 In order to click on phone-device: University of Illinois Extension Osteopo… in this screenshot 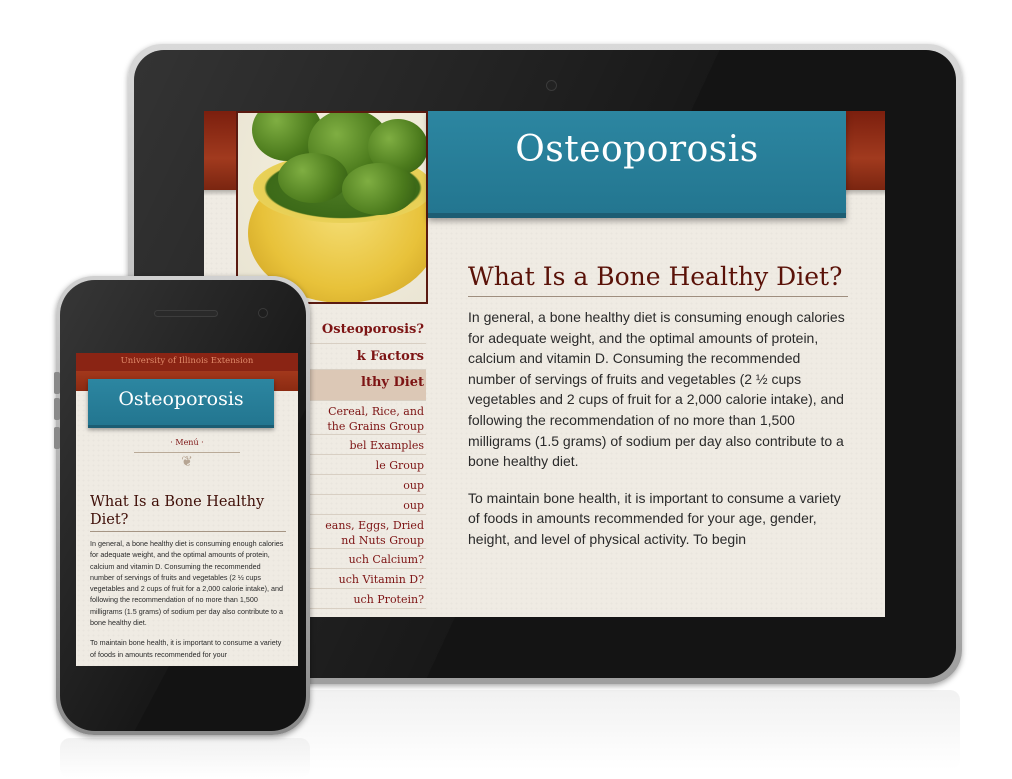, I will do `click(183, 505)`.